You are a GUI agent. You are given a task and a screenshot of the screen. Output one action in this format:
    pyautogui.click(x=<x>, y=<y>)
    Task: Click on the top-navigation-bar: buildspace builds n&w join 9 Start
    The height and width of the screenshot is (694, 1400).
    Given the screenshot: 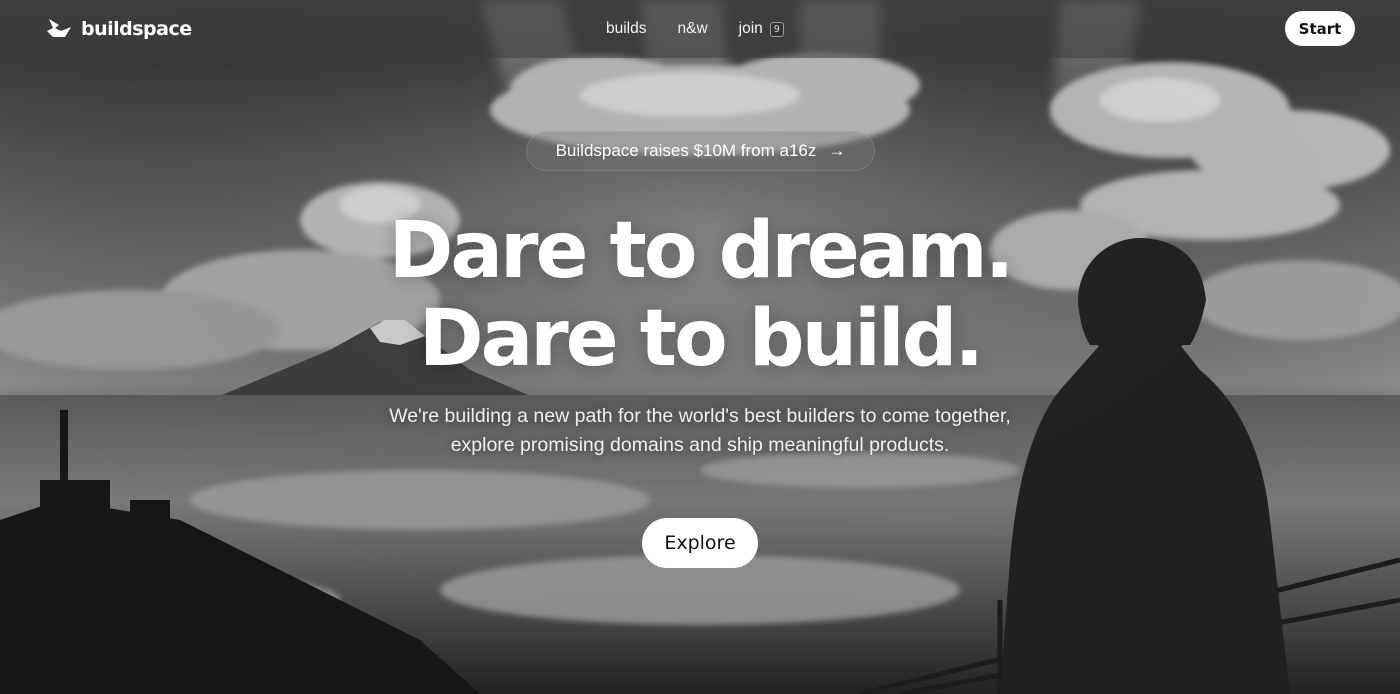 What is the action you would take?
    pyautogui.click(x=700, y=29)
    